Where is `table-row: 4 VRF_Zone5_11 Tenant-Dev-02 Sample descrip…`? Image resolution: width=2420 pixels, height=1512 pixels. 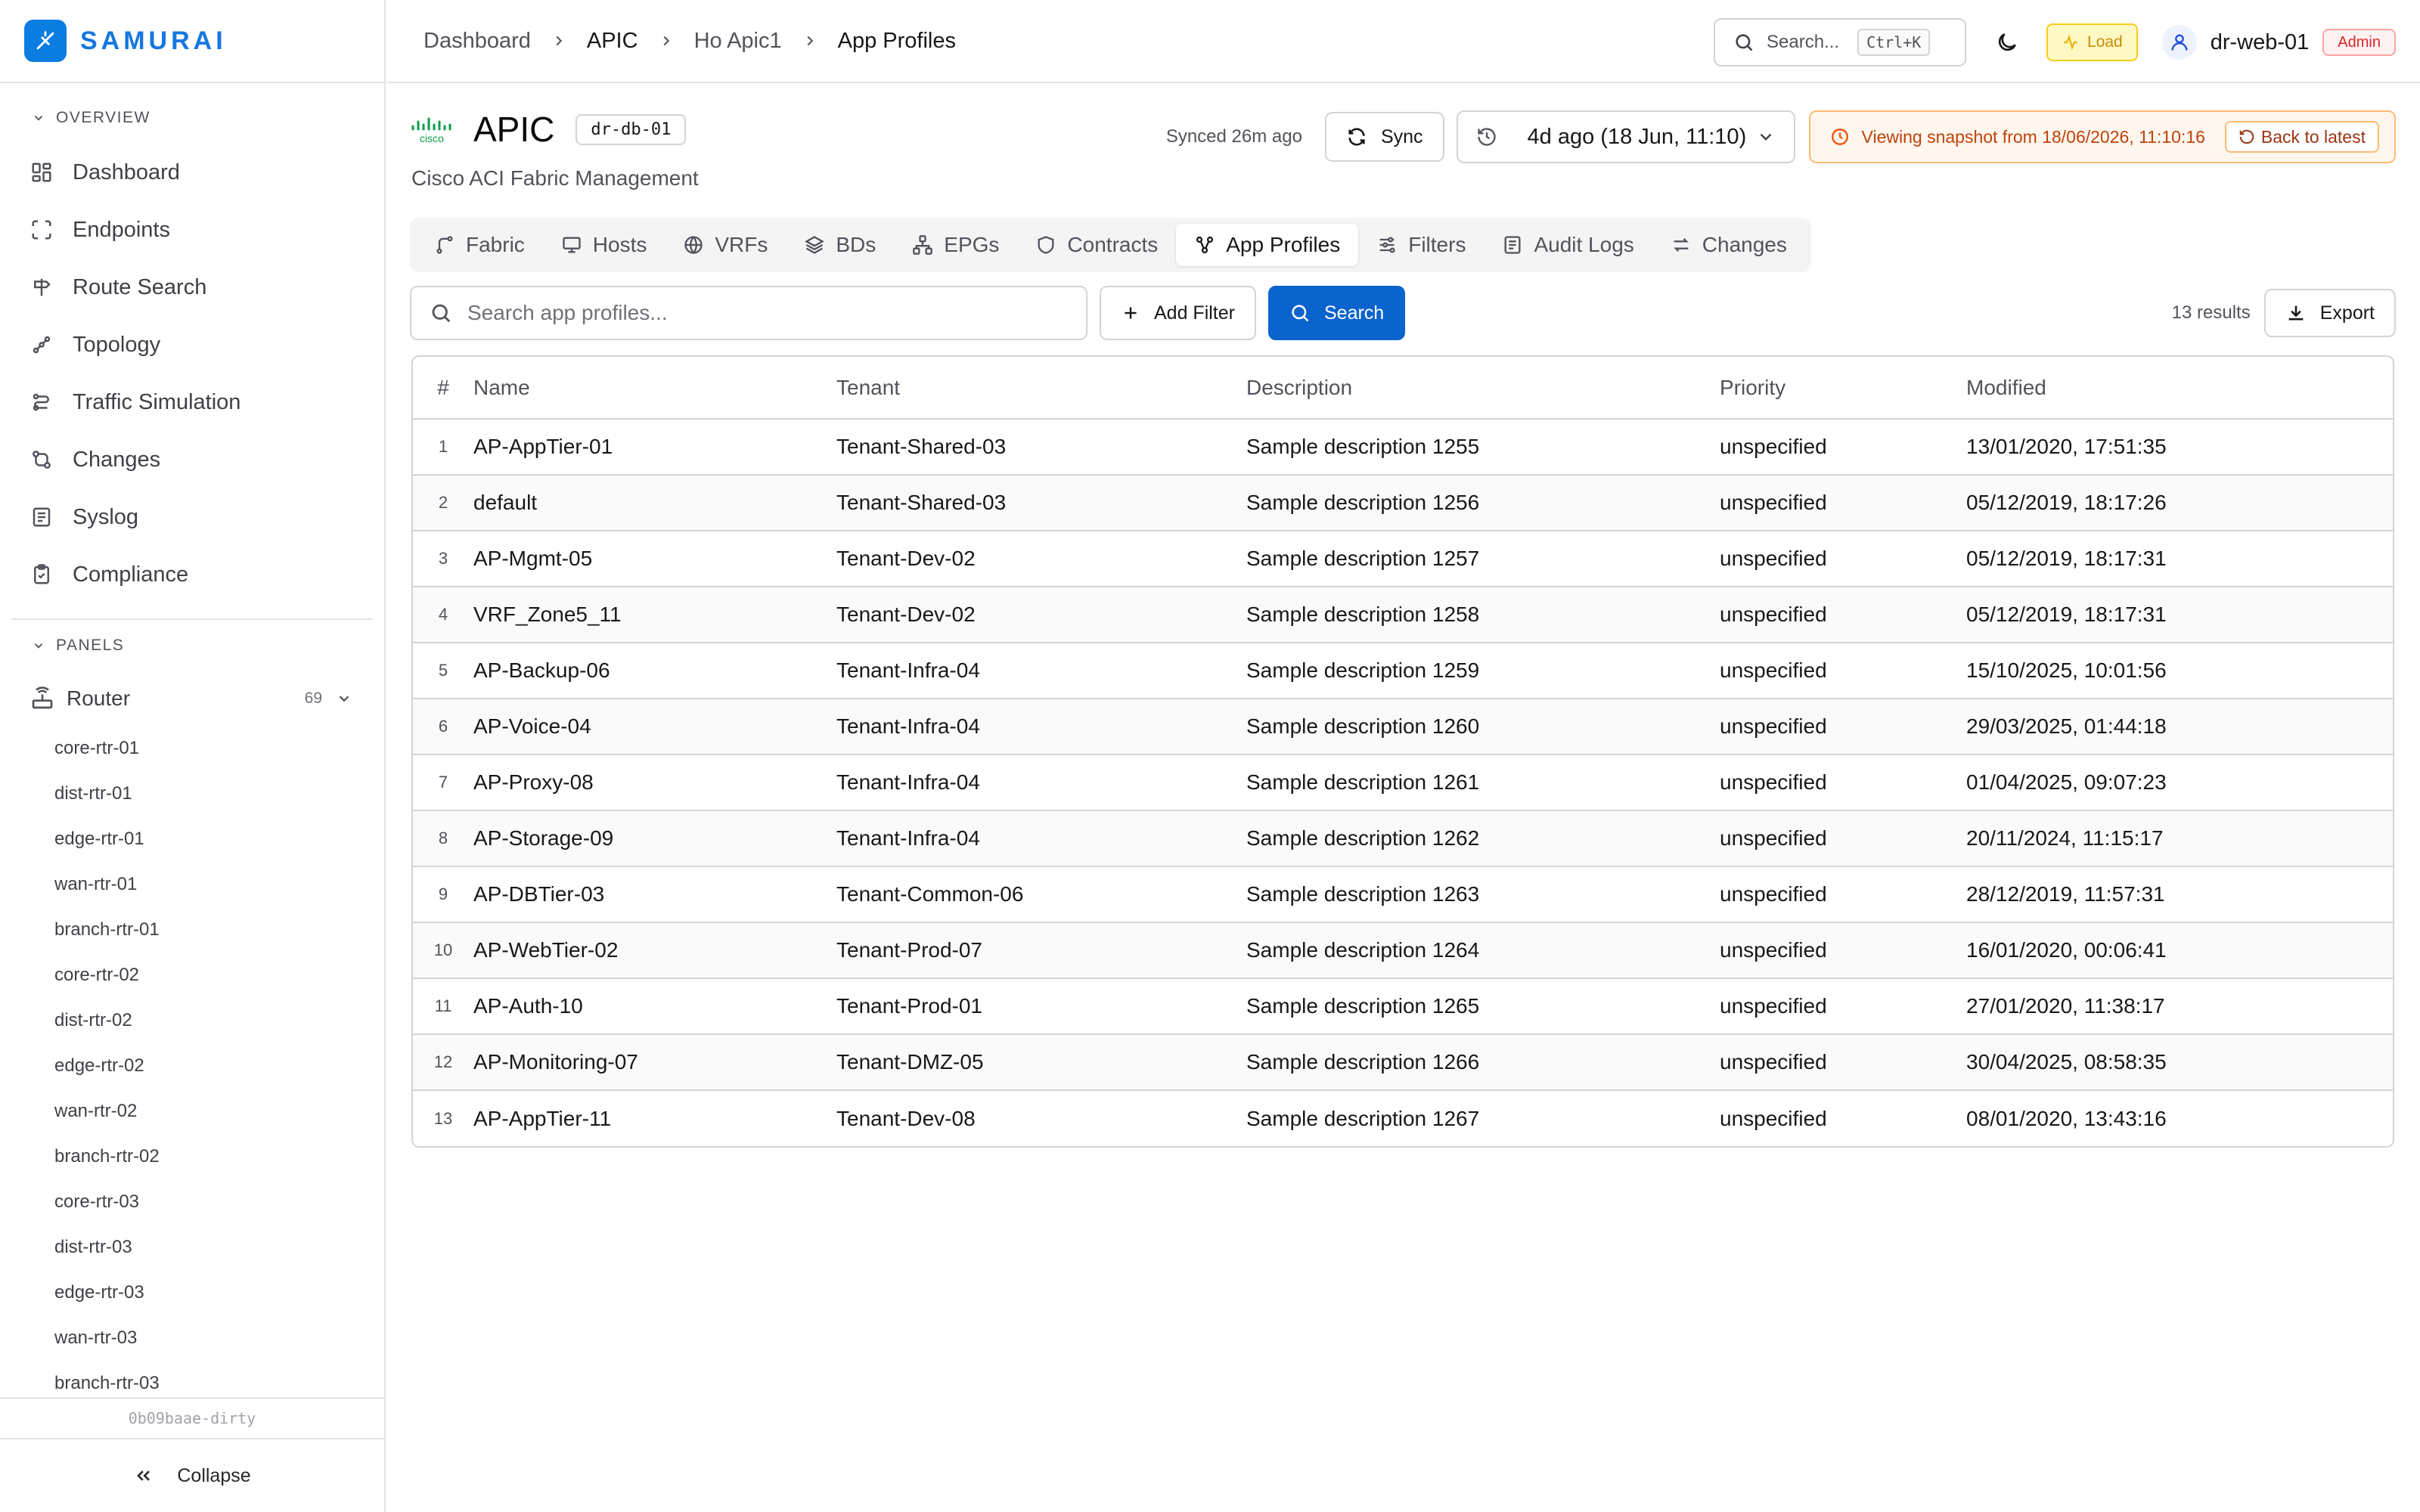 table-row: 4 VRF_Zone5_11 Tenant-Dev-02 Sample descrip… is located at coordinates (1403, 615).